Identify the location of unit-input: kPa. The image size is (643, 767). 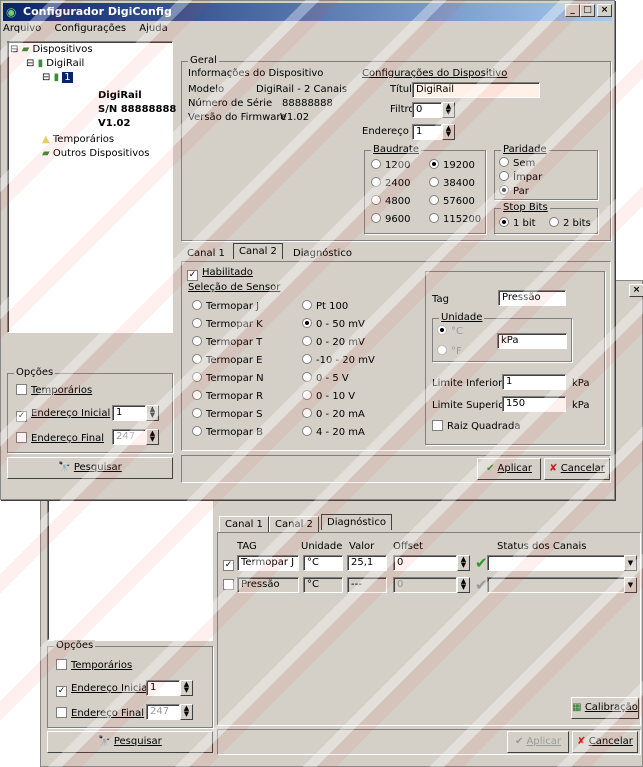
(532, 341).